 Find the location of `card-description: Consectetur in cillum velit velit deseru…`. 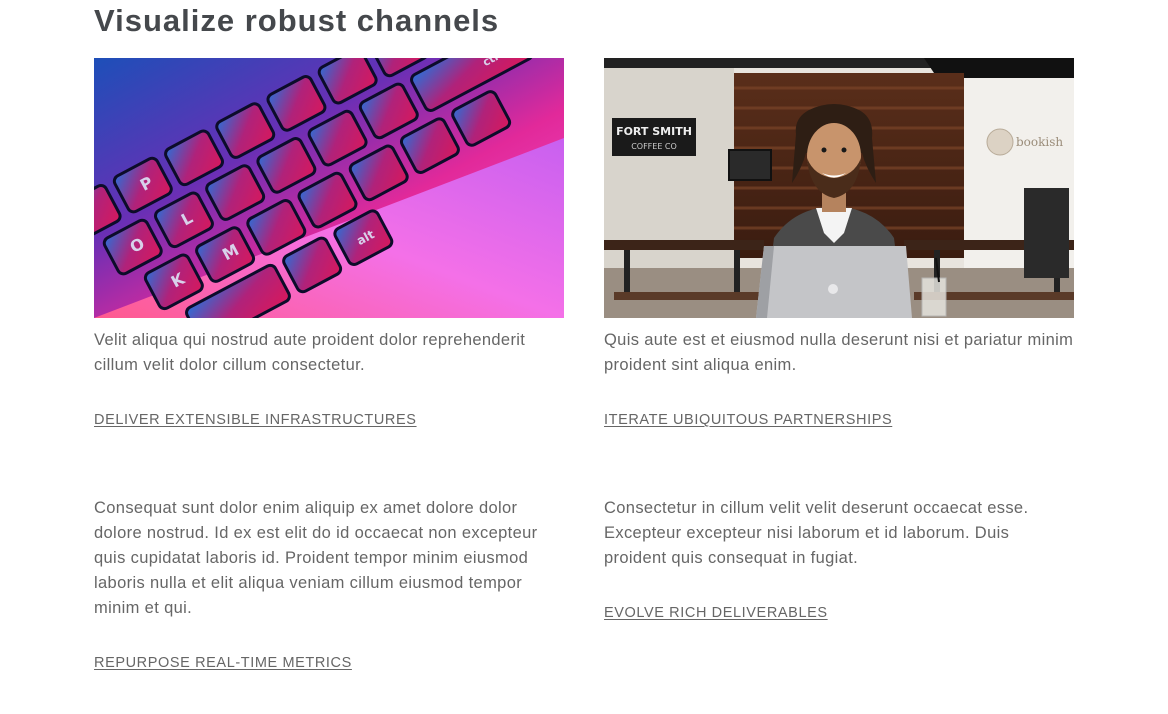

card-description: Consectetur in cillum velit velit deseru… is located at coordinates (816, 533).